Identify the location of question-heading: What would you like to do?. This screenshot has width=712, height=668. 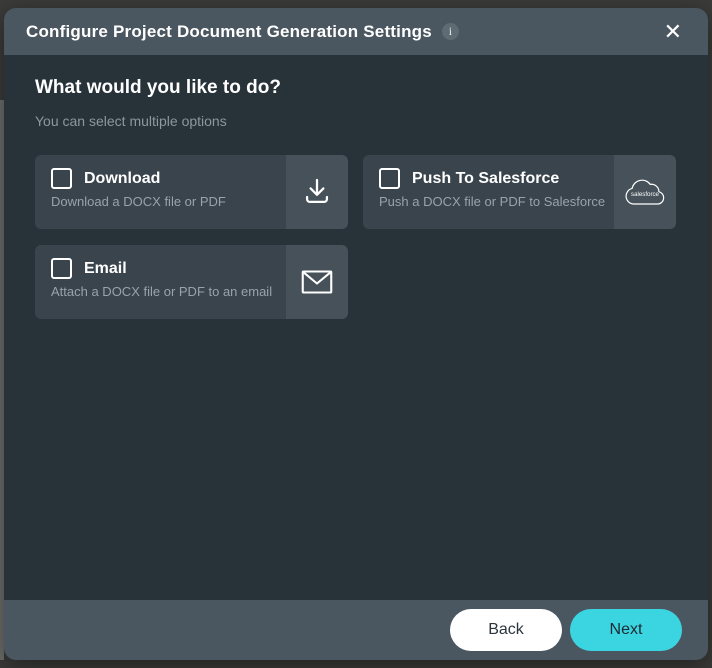
(158, 87).